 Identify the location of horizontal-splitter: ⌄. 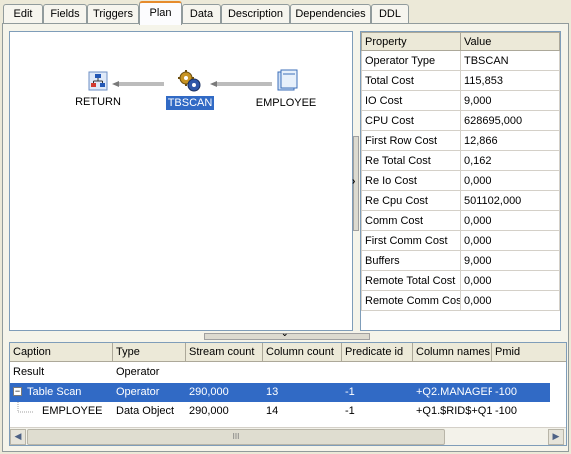
(285, 334).